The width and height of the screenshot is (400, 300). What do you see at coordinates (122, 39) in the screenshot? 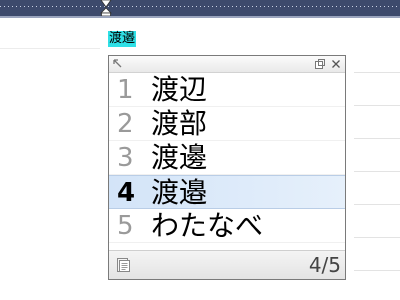
I see `composition-text: 渡邉` at bounding box center [122, 39].